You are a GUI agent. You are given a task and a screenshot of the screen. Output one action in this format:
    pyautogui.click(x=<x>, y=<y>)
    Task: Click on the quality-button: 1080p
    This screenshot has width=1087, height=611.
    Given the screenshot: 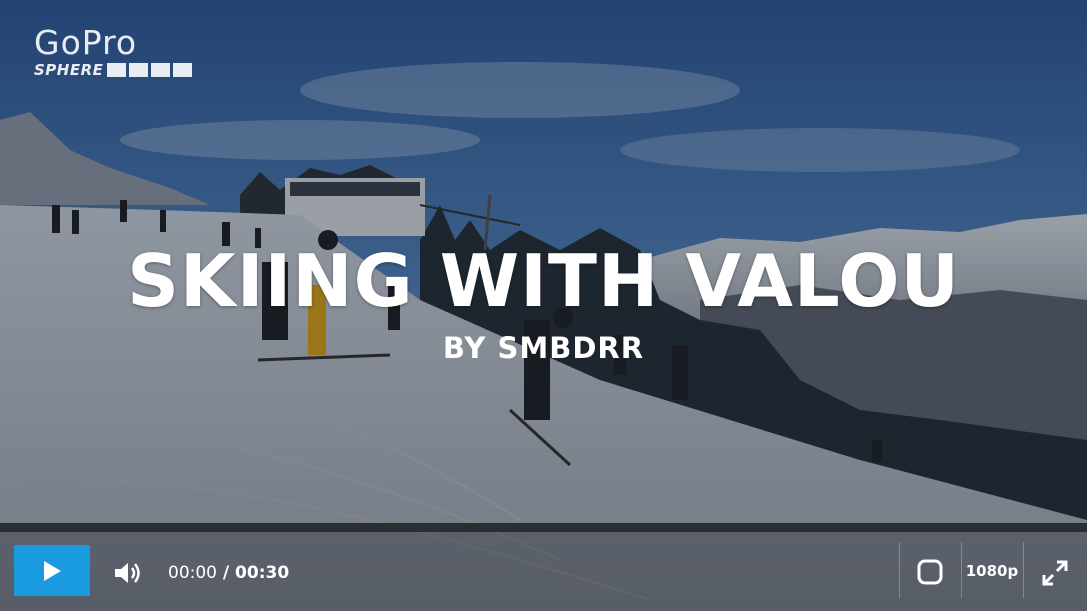 What is the action you would take?
    pyautogui.click(x=992, y=571)
    